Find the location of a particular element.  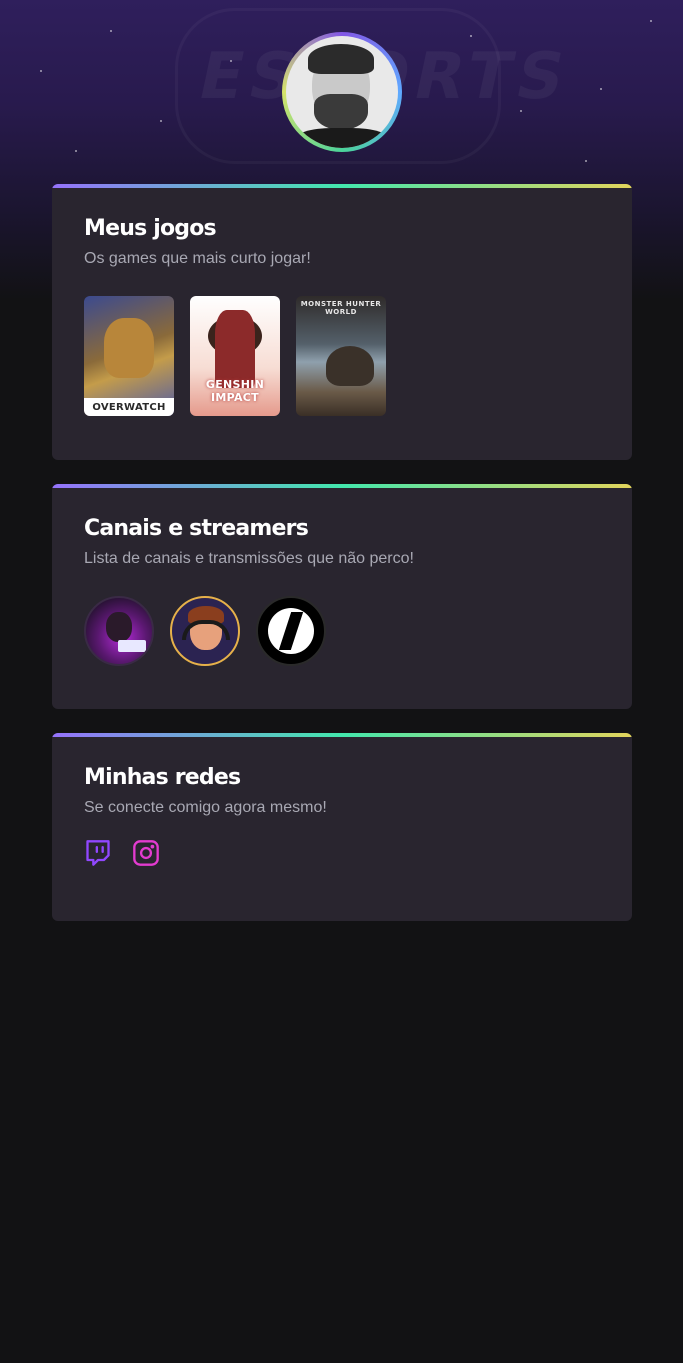

channels-title: Canais e streamers is located at coordinates (196, 528).